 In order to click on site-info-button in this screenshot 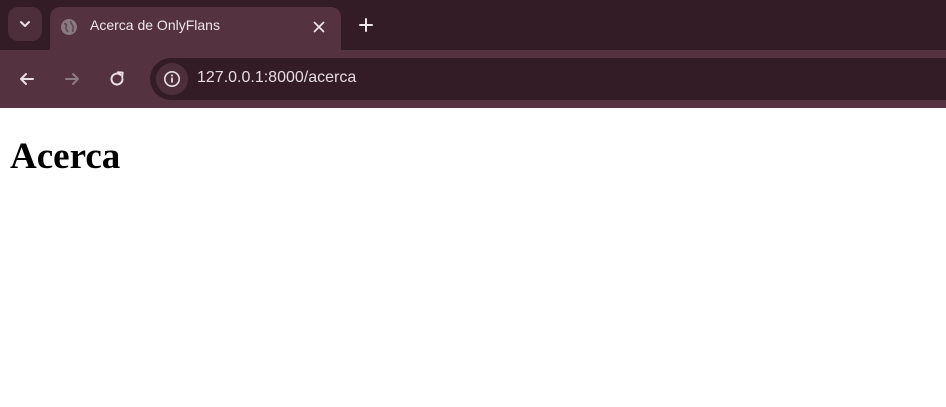, I will do `click(172, 79)`.